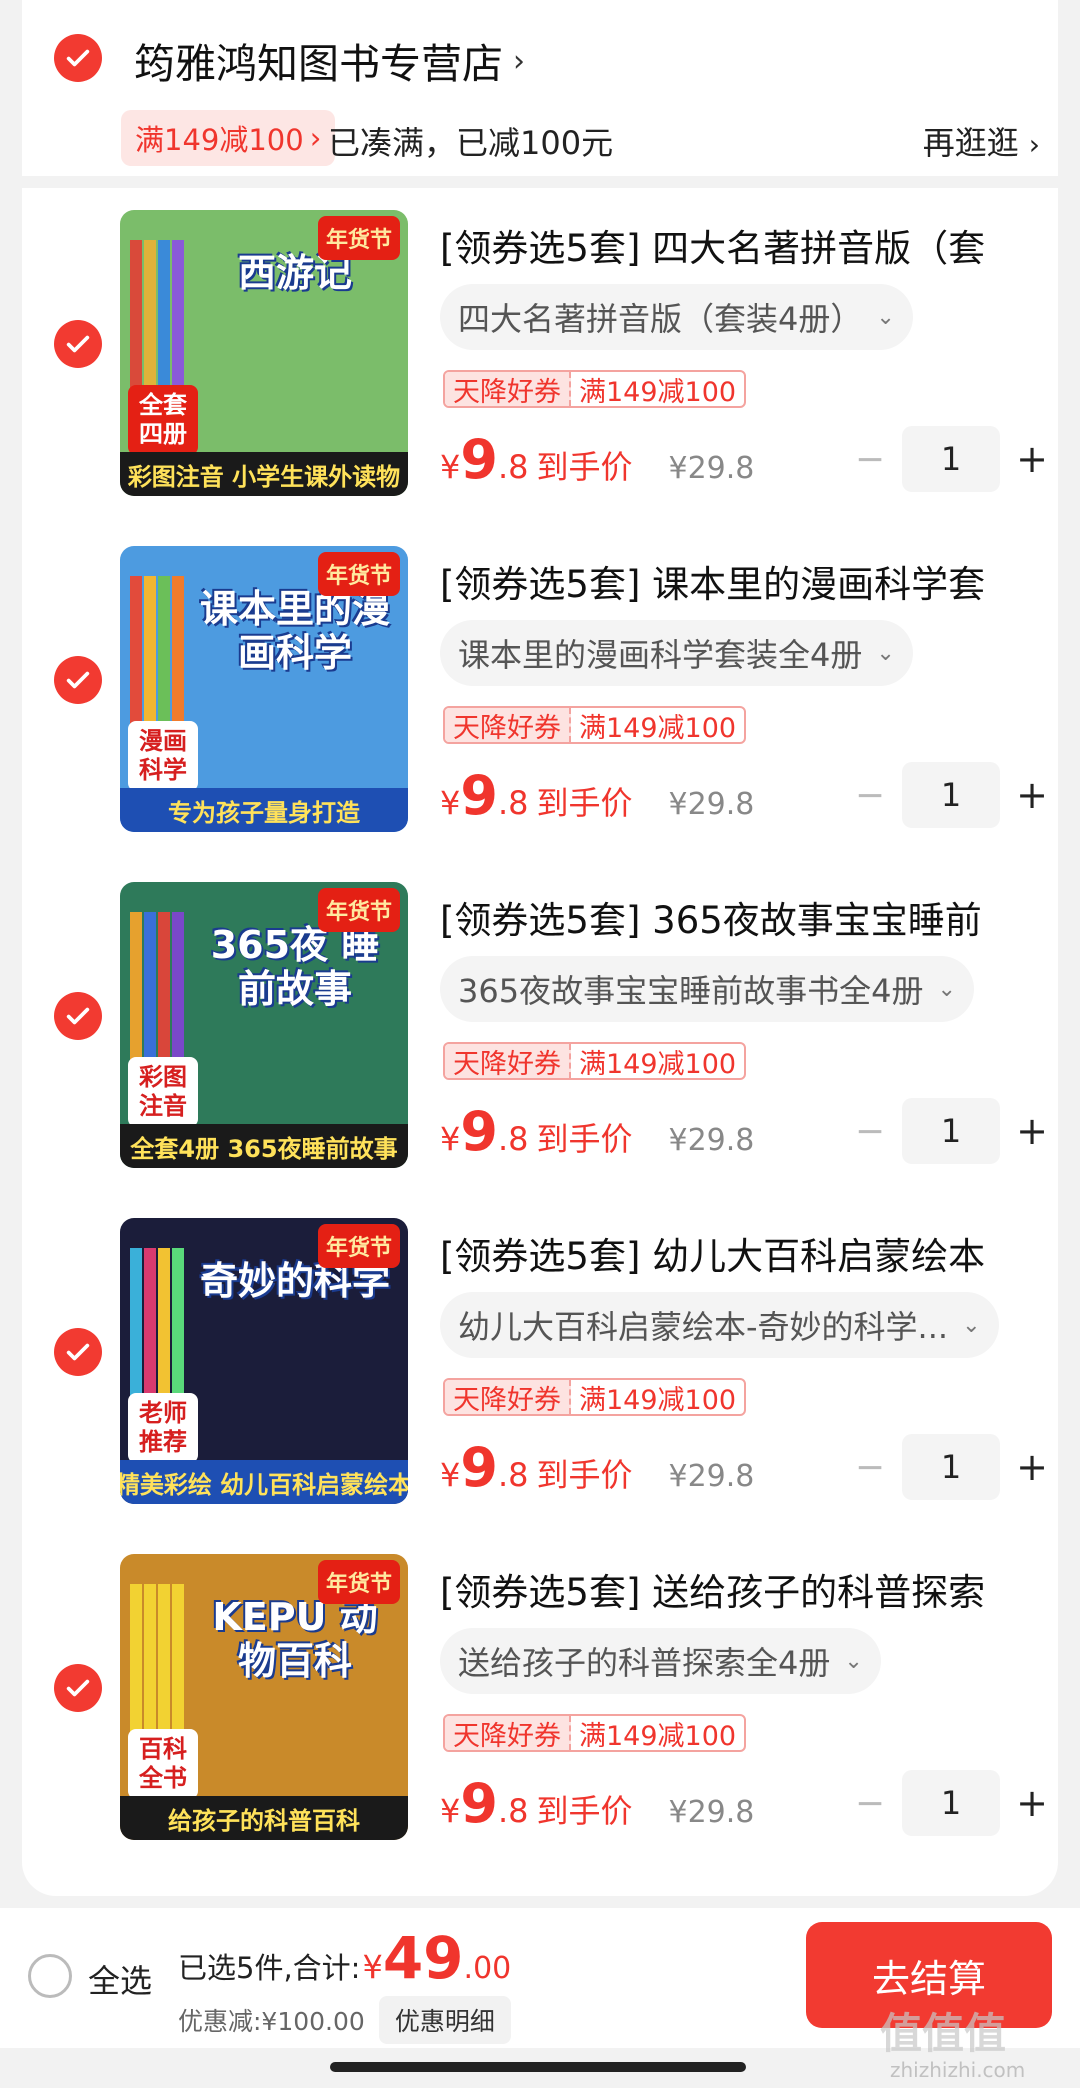 The width and height of the screenshot is (1080, 2088). I want to click on product-title: [领券选5套] 课本里的漫画科学套, so click(725, 581).